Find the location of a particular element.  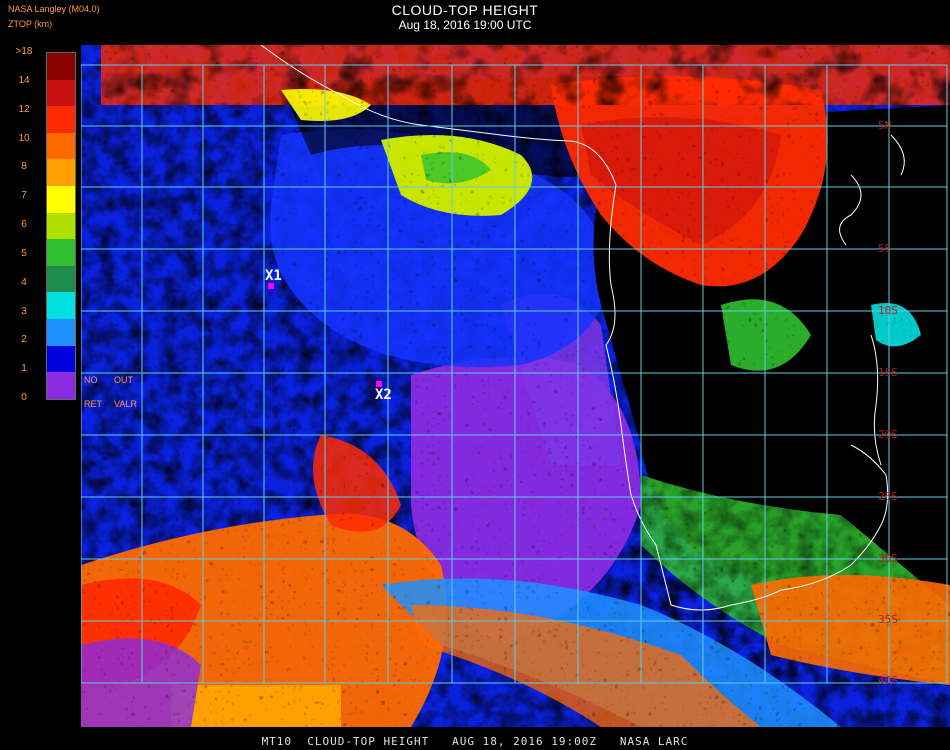

legend-tick-label: 0 is located at coordinates (24, 397).